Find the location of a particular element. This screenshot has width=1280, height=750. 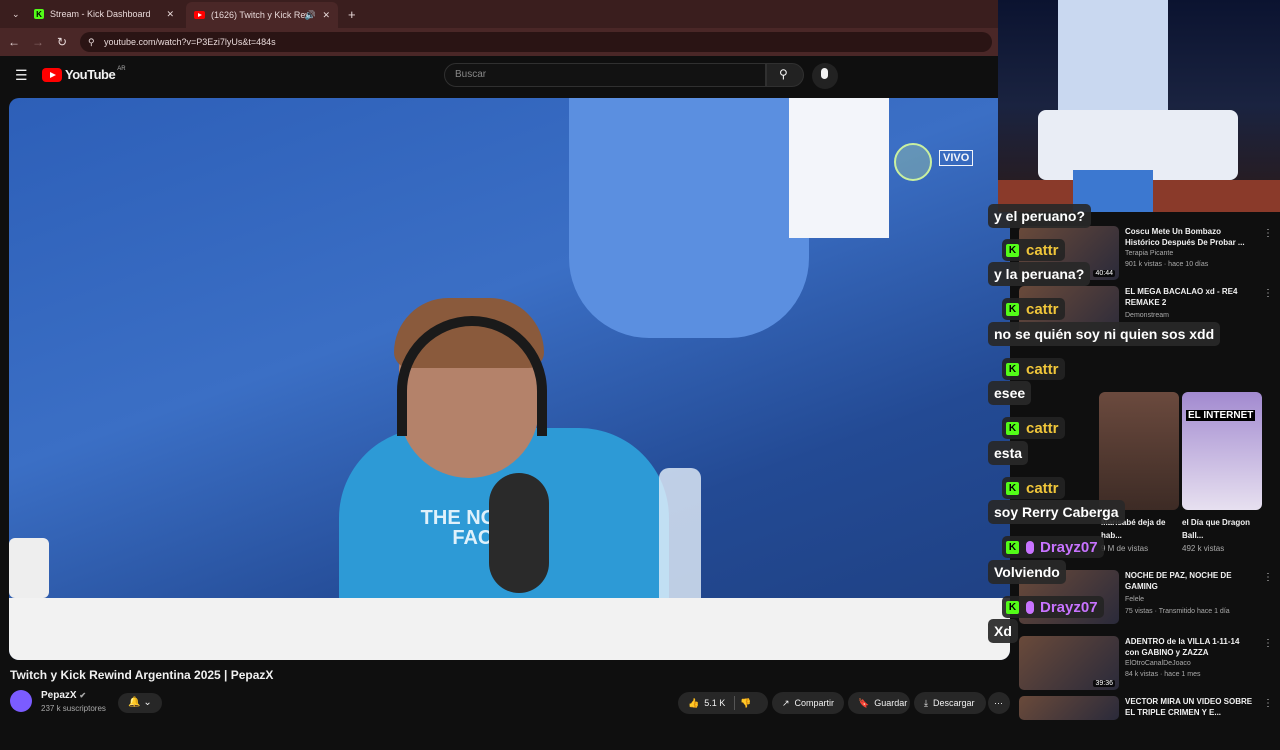

tab-kick-dashboard: K Stream - Kick Dashboard ✕ is located at coordinates (104, 14).